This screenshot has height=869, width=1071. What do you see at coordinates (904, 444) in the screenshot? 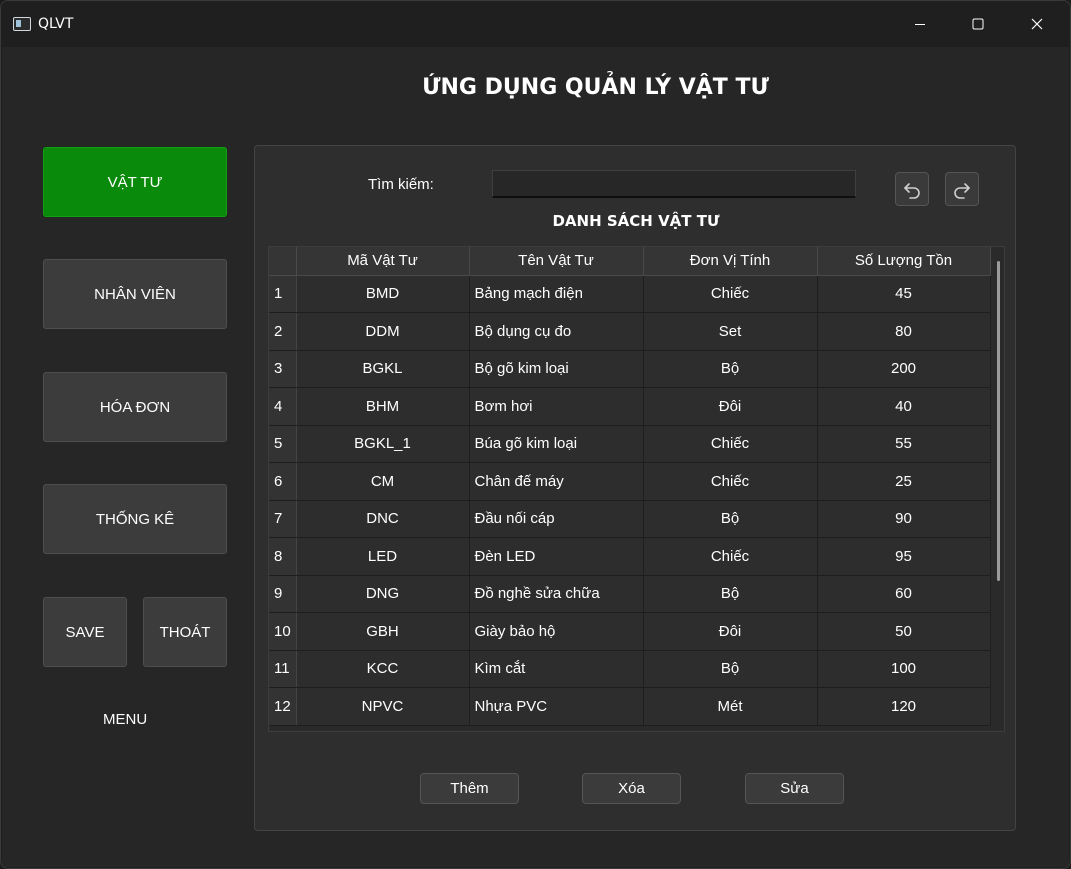
I see `table-cell: 55` at bounding box center [904, 444].